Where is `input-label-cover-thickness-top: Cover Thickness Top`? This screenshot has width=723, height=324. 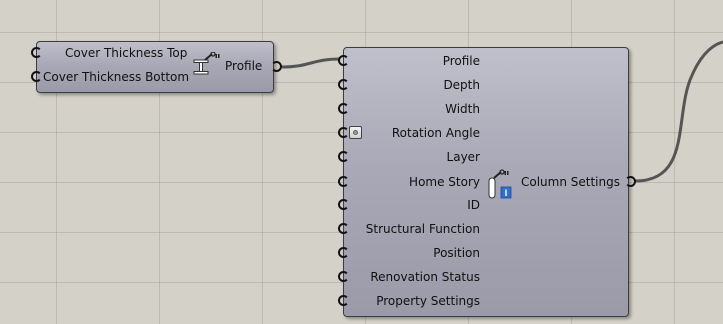
input-label-cover-thickness-top: Cover Thickness Top is located at coordinates (126, 53).